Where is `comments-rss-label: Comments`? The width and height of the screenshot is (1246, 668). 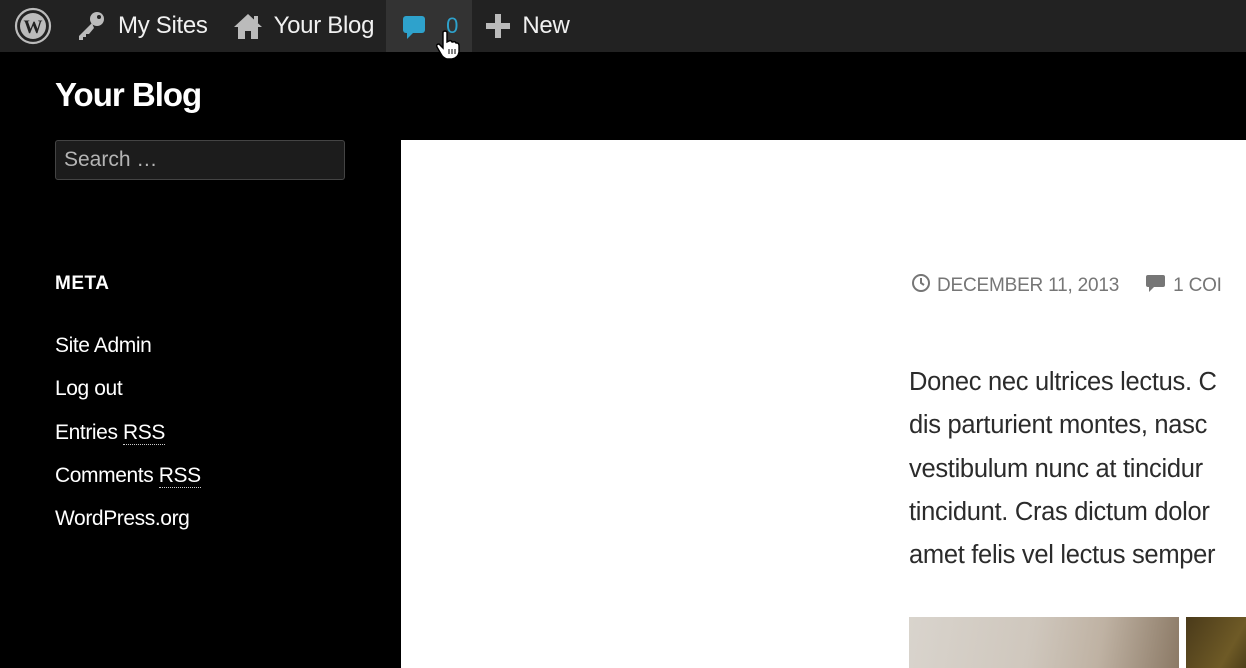
comments-rss-label: Comments is located at coordinates (107, 475).